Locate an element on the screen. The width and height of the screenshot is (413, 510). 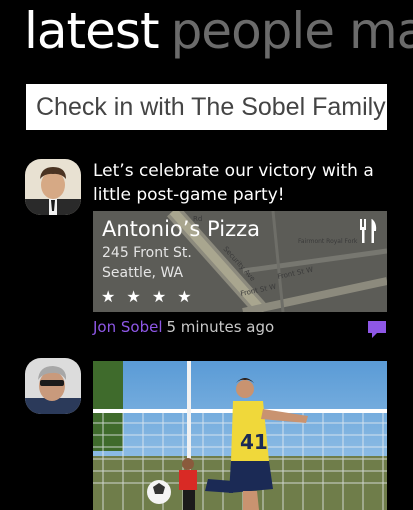
place-address-line2: Seattle, WA is located at coordinates (143, 273).